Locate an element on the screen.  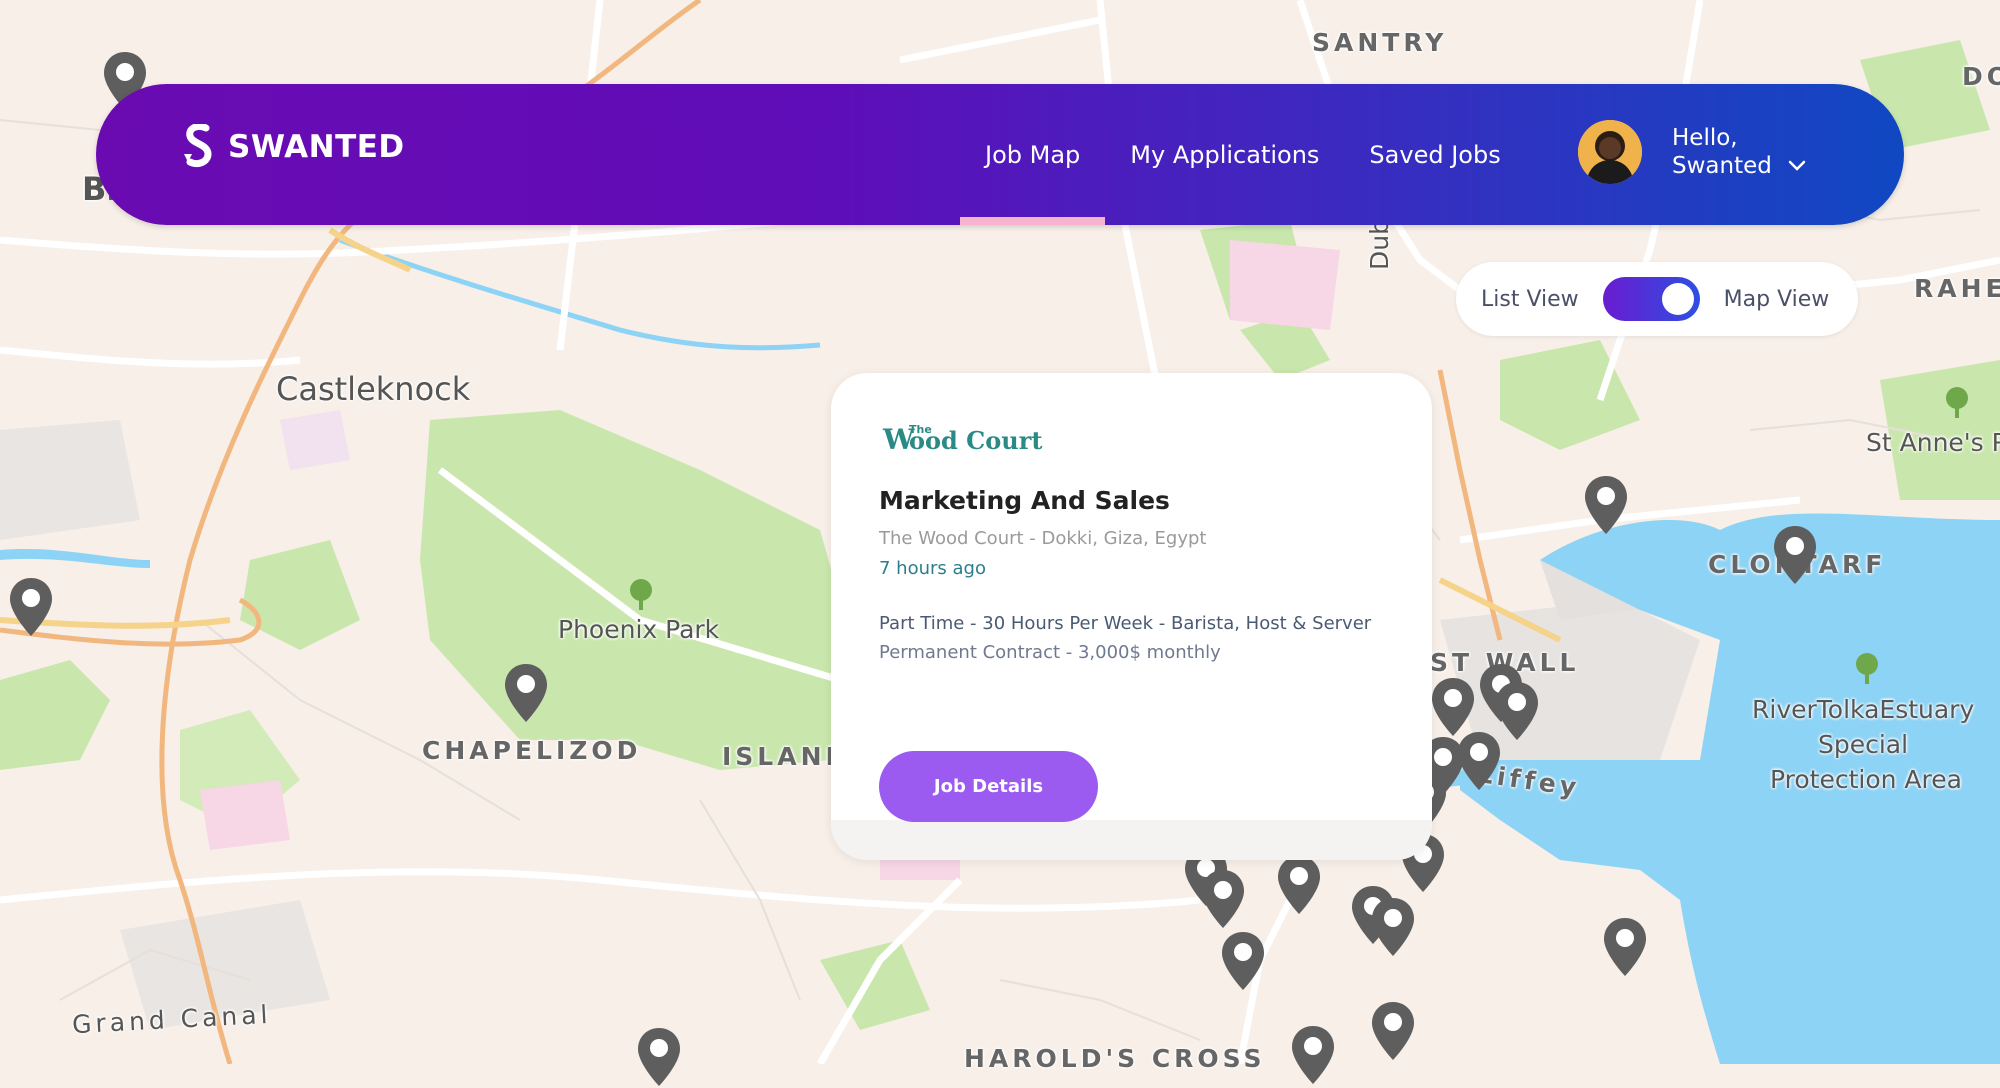
map-label-protection-area: Protection Area is located at coordinates (1866, 779).